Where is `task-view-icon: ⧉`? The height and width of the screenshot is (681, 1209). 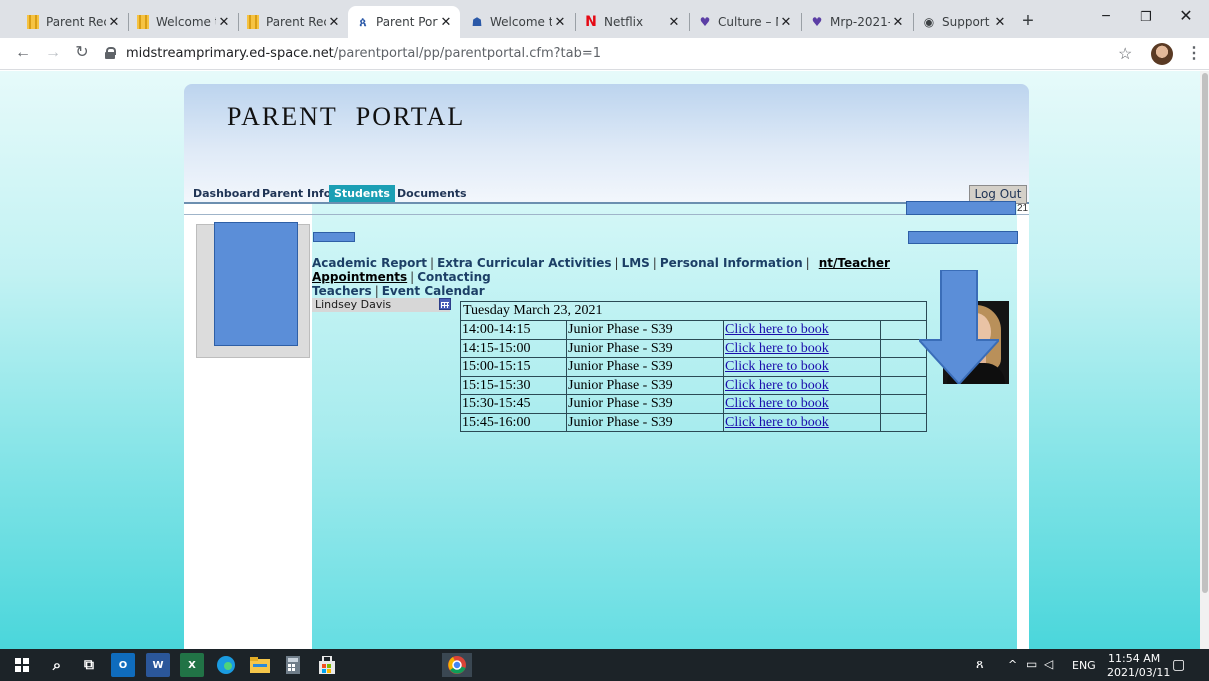 task-view-icon: ⧉ is located at coordinates (89, 665).